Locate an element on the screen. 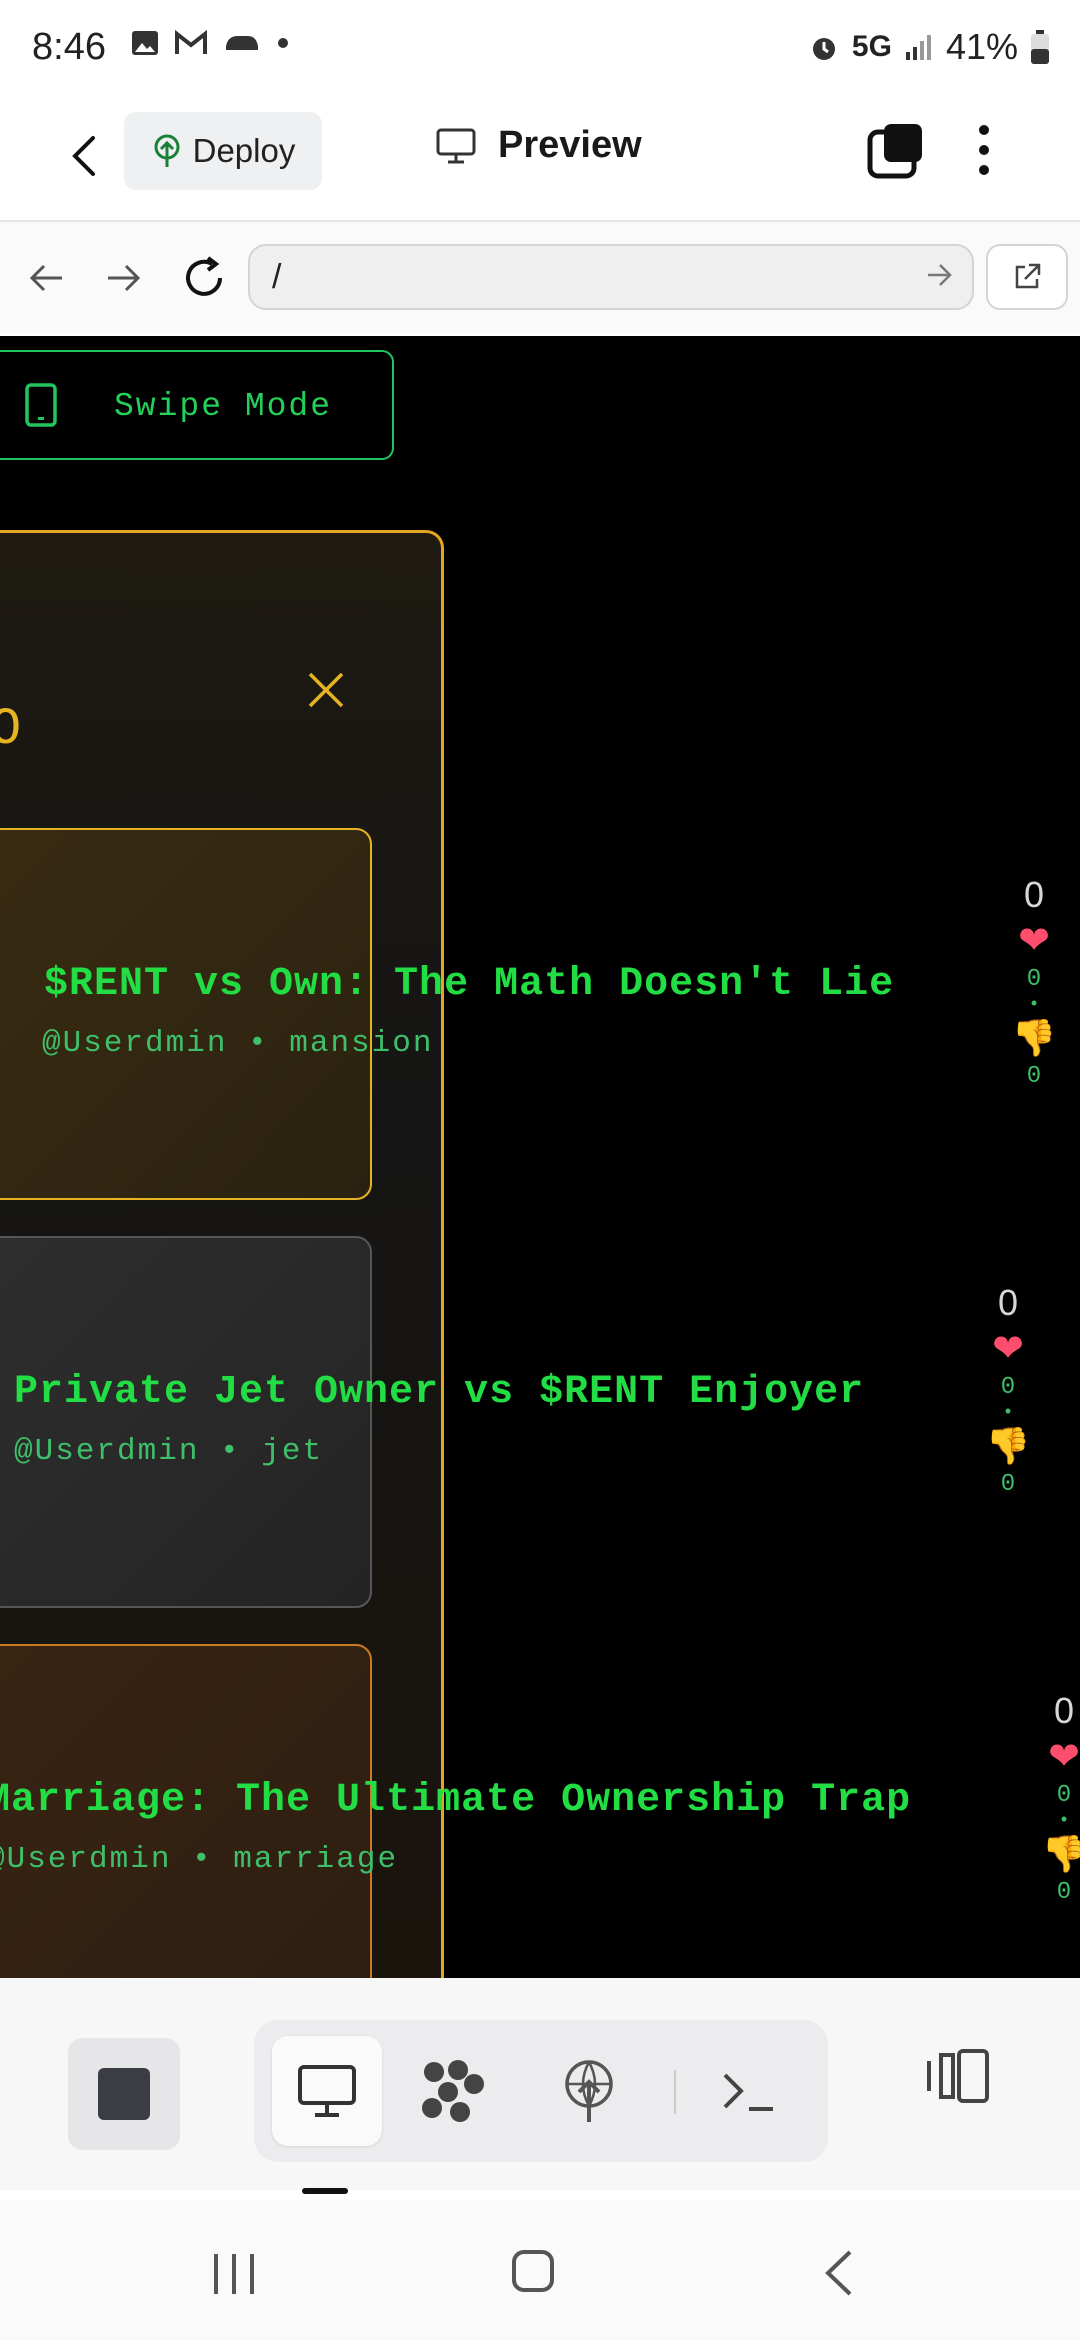 The width and height of the screenshot is (1080, 2340). deploy-label: Deploy is located at coordinates (244, 150).